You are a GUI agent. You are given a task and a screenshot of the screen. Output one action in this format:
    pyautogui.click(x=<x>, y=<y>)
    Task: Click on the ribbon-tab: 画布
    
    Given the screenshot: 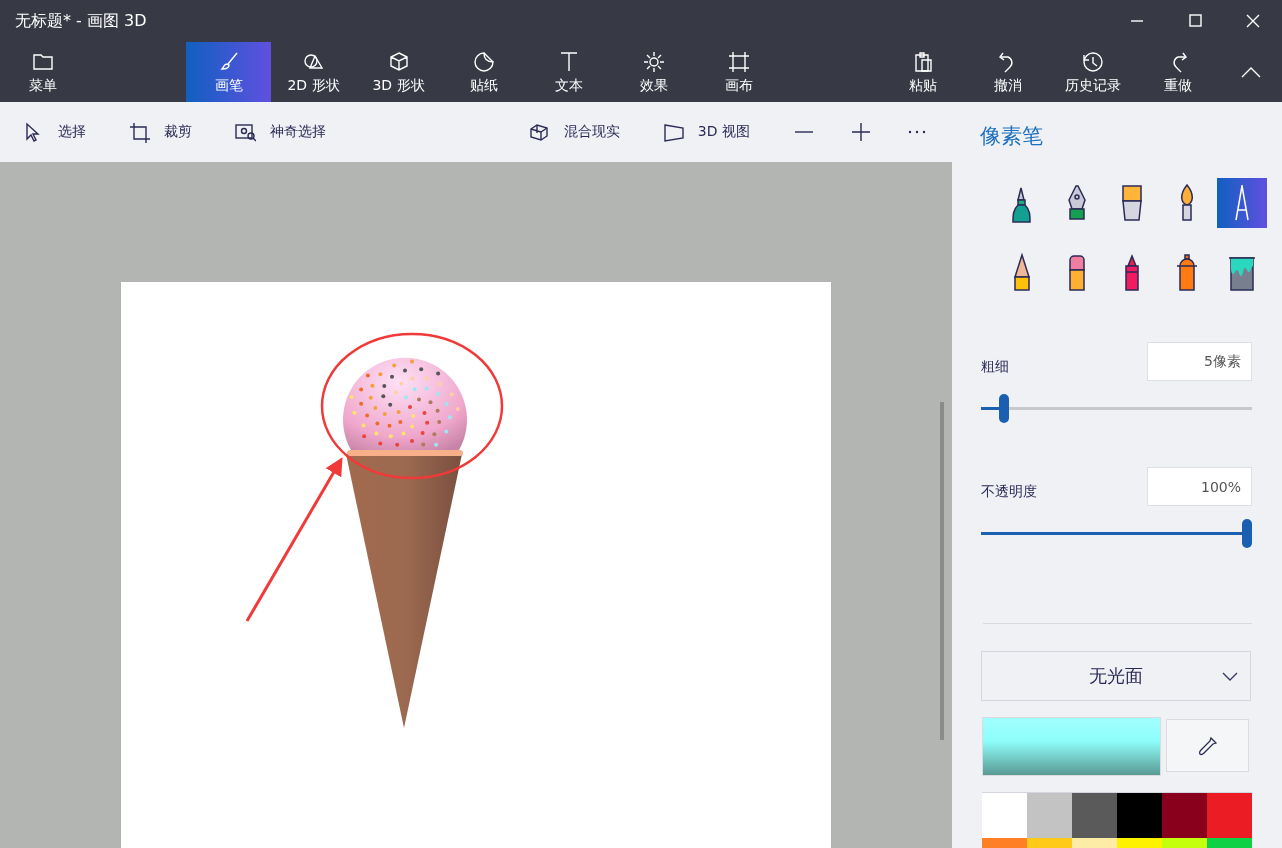 What is the action you would take?
    pyautogui.click(x=738, y=72)
    